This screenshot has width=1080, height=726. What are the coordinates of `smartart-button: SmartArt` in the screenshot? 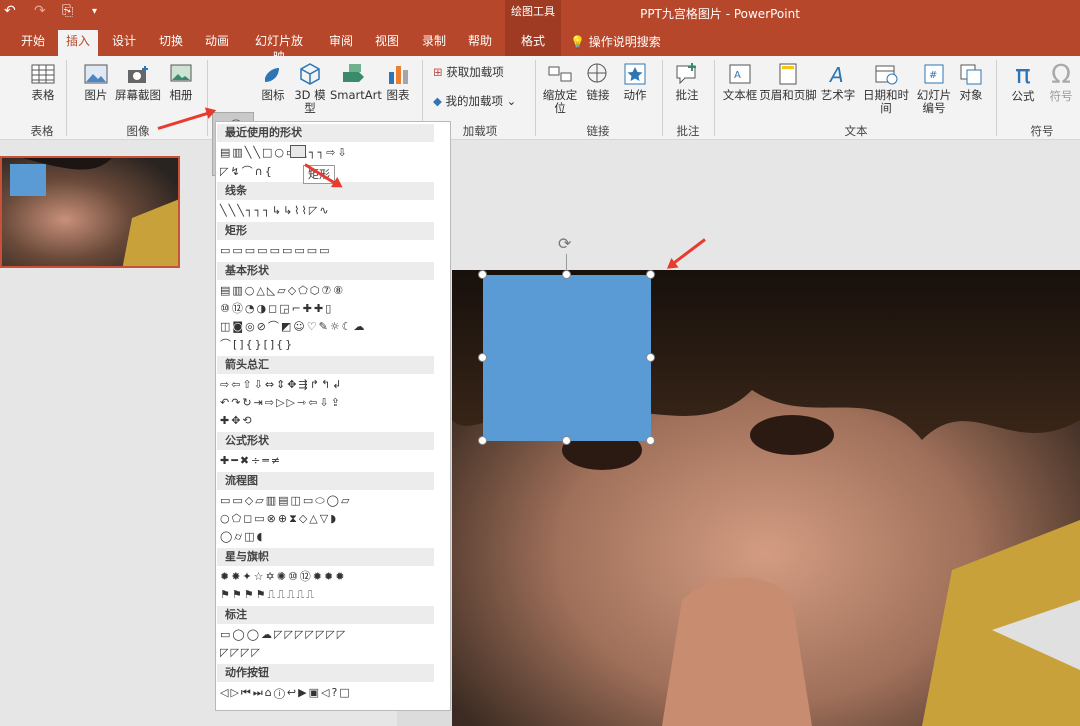 It's located at (356, 82).